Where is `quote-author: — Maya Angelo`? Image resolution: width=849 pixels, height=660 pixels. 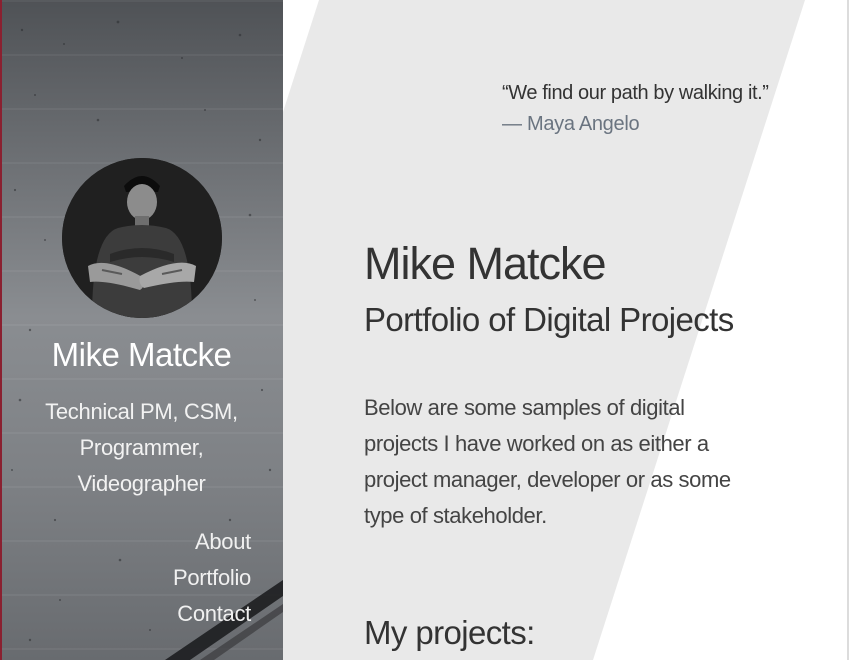
quote-author: — Maya Angelo is located at coordinates (571, 124).